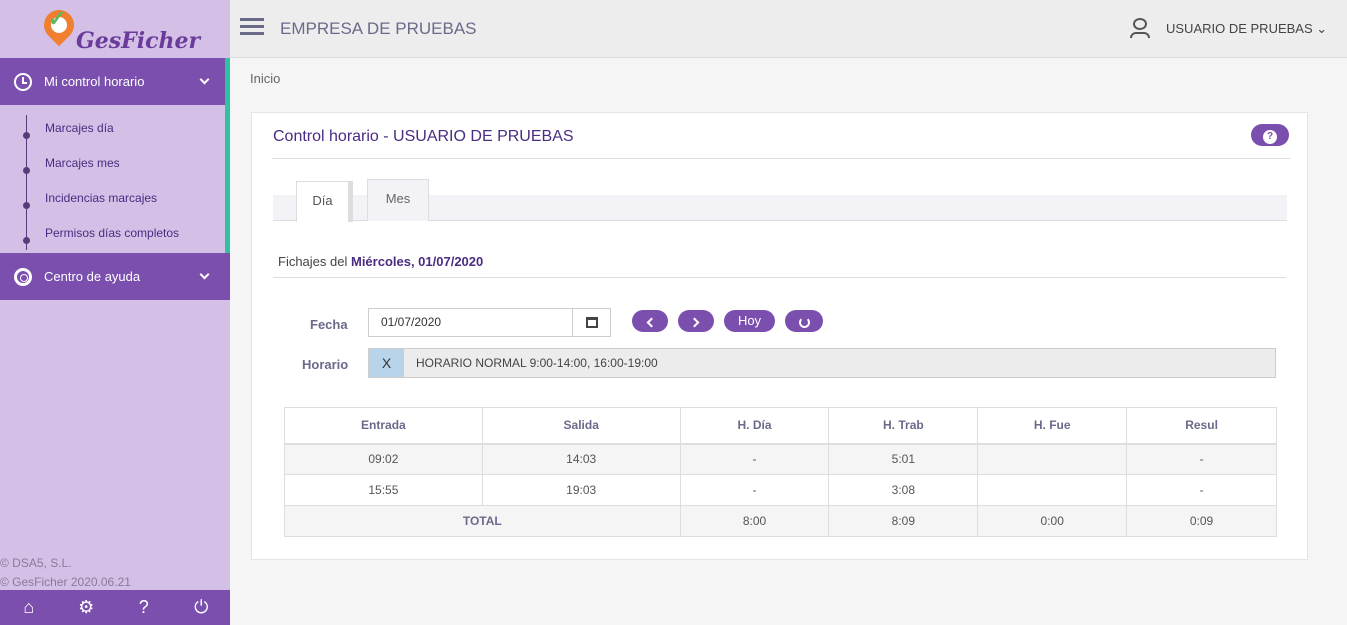 The width and height of the screenshot is (1347, 625). Describe the element at coordinates (1052, 426) in the screenshot. I see `column-header: H. Fue` at that location.